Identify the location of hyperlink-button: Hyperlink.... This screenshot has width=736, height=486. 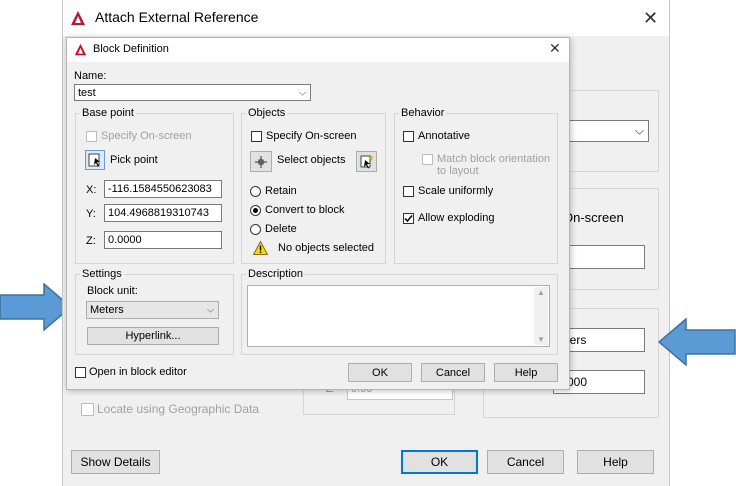
(153, 336).